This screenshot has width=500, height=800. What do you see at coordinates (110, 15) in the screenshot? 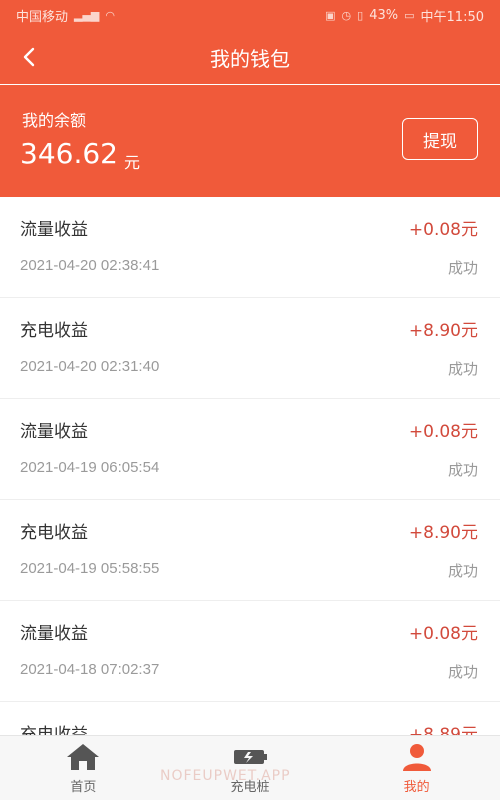
I see `wifi-icon: ◠` at bounding box center [110, 15].